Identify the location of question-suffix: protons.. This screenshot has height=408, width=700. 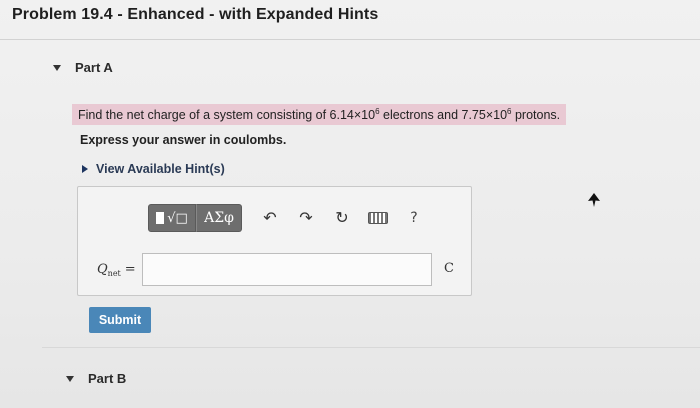
(536, 115).